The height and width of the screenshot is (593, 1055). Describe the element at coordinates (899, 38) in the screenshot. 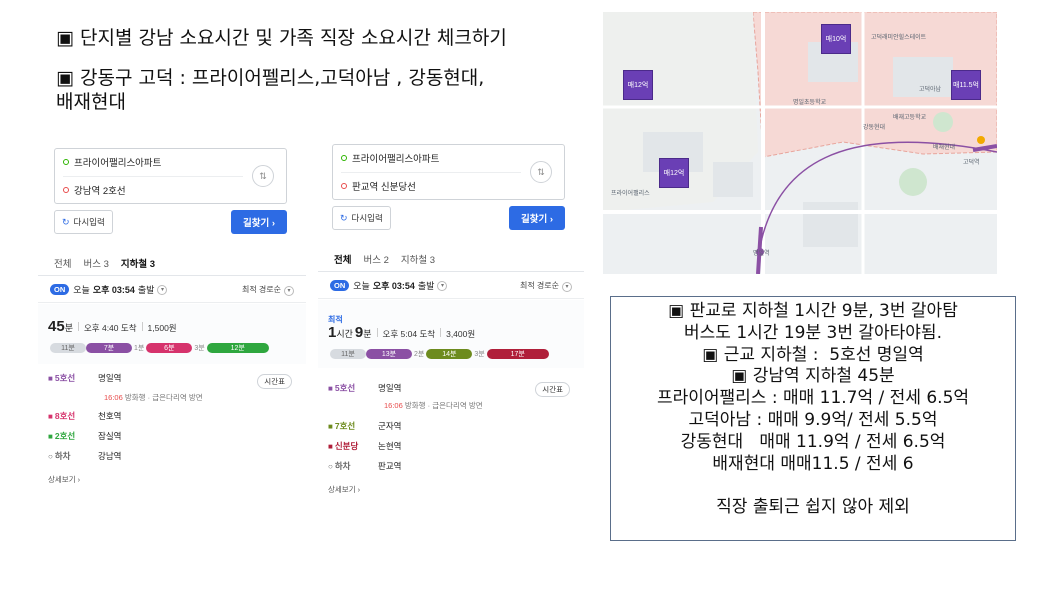

I see `map-label: 고덕래미안힐스테이트` at that location.